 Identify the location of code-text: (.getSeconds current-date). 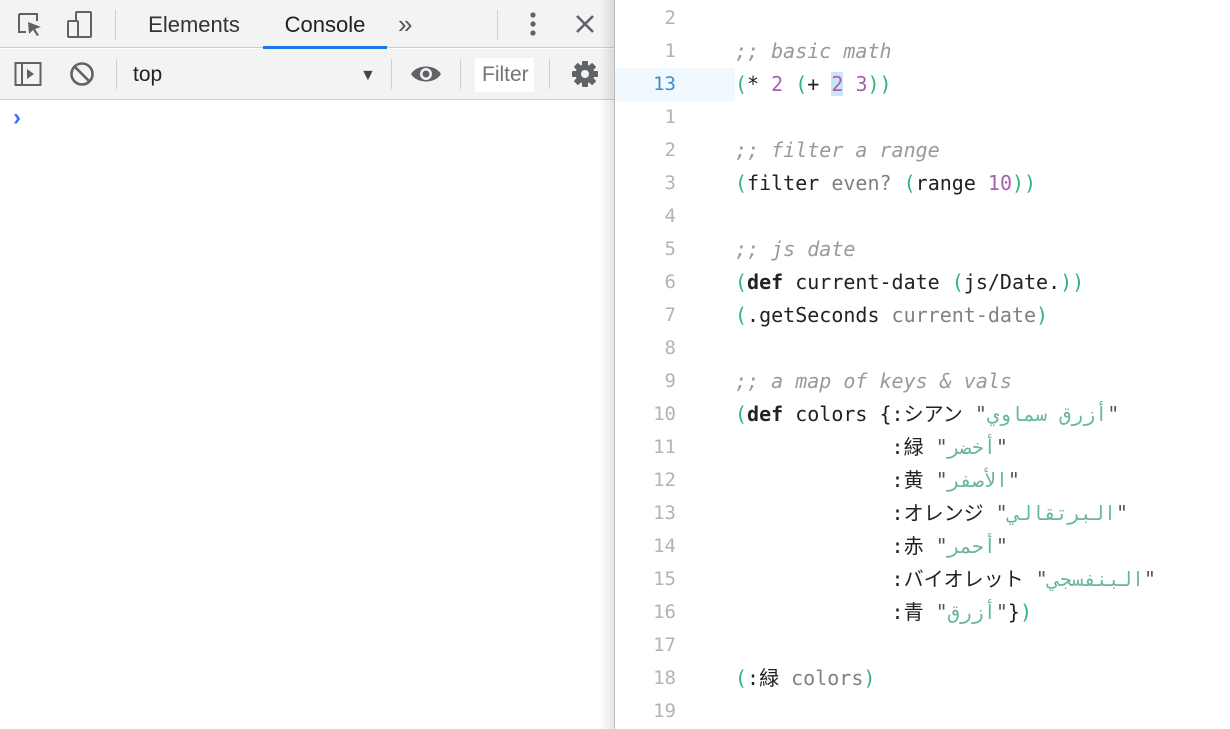
(891, 315).